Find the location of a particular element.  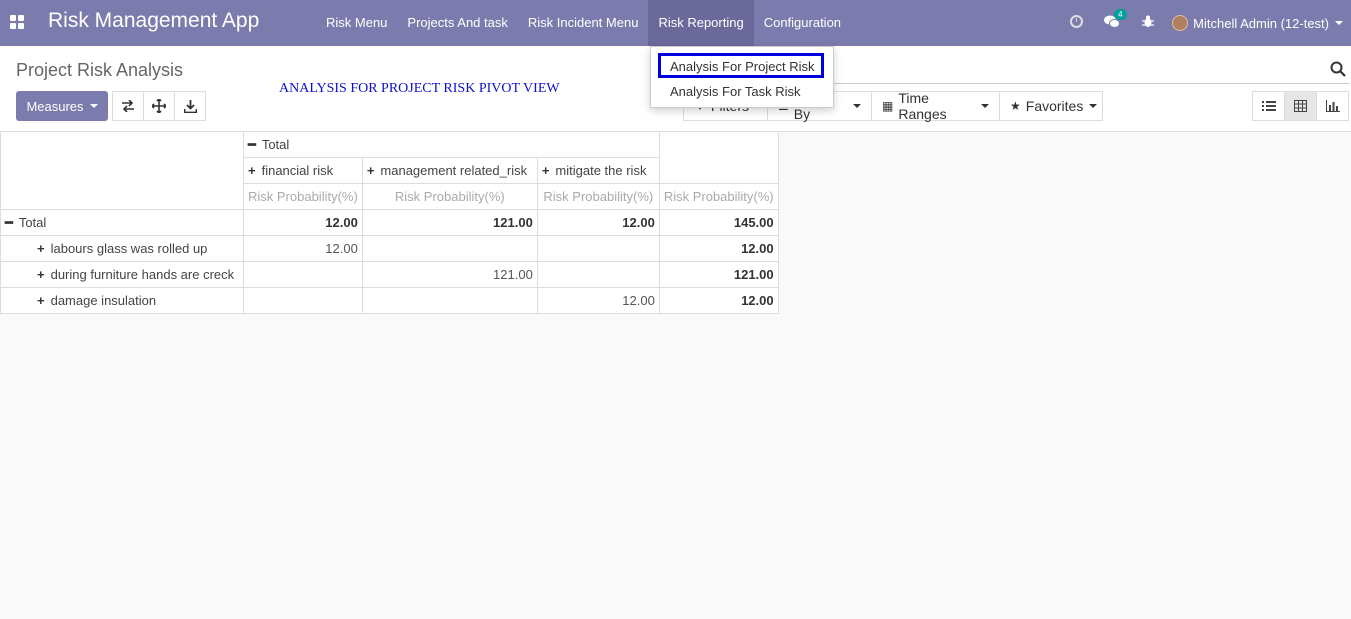

user-name: Mitchell Admin (12-test) is located at coordinates (1261, 23).